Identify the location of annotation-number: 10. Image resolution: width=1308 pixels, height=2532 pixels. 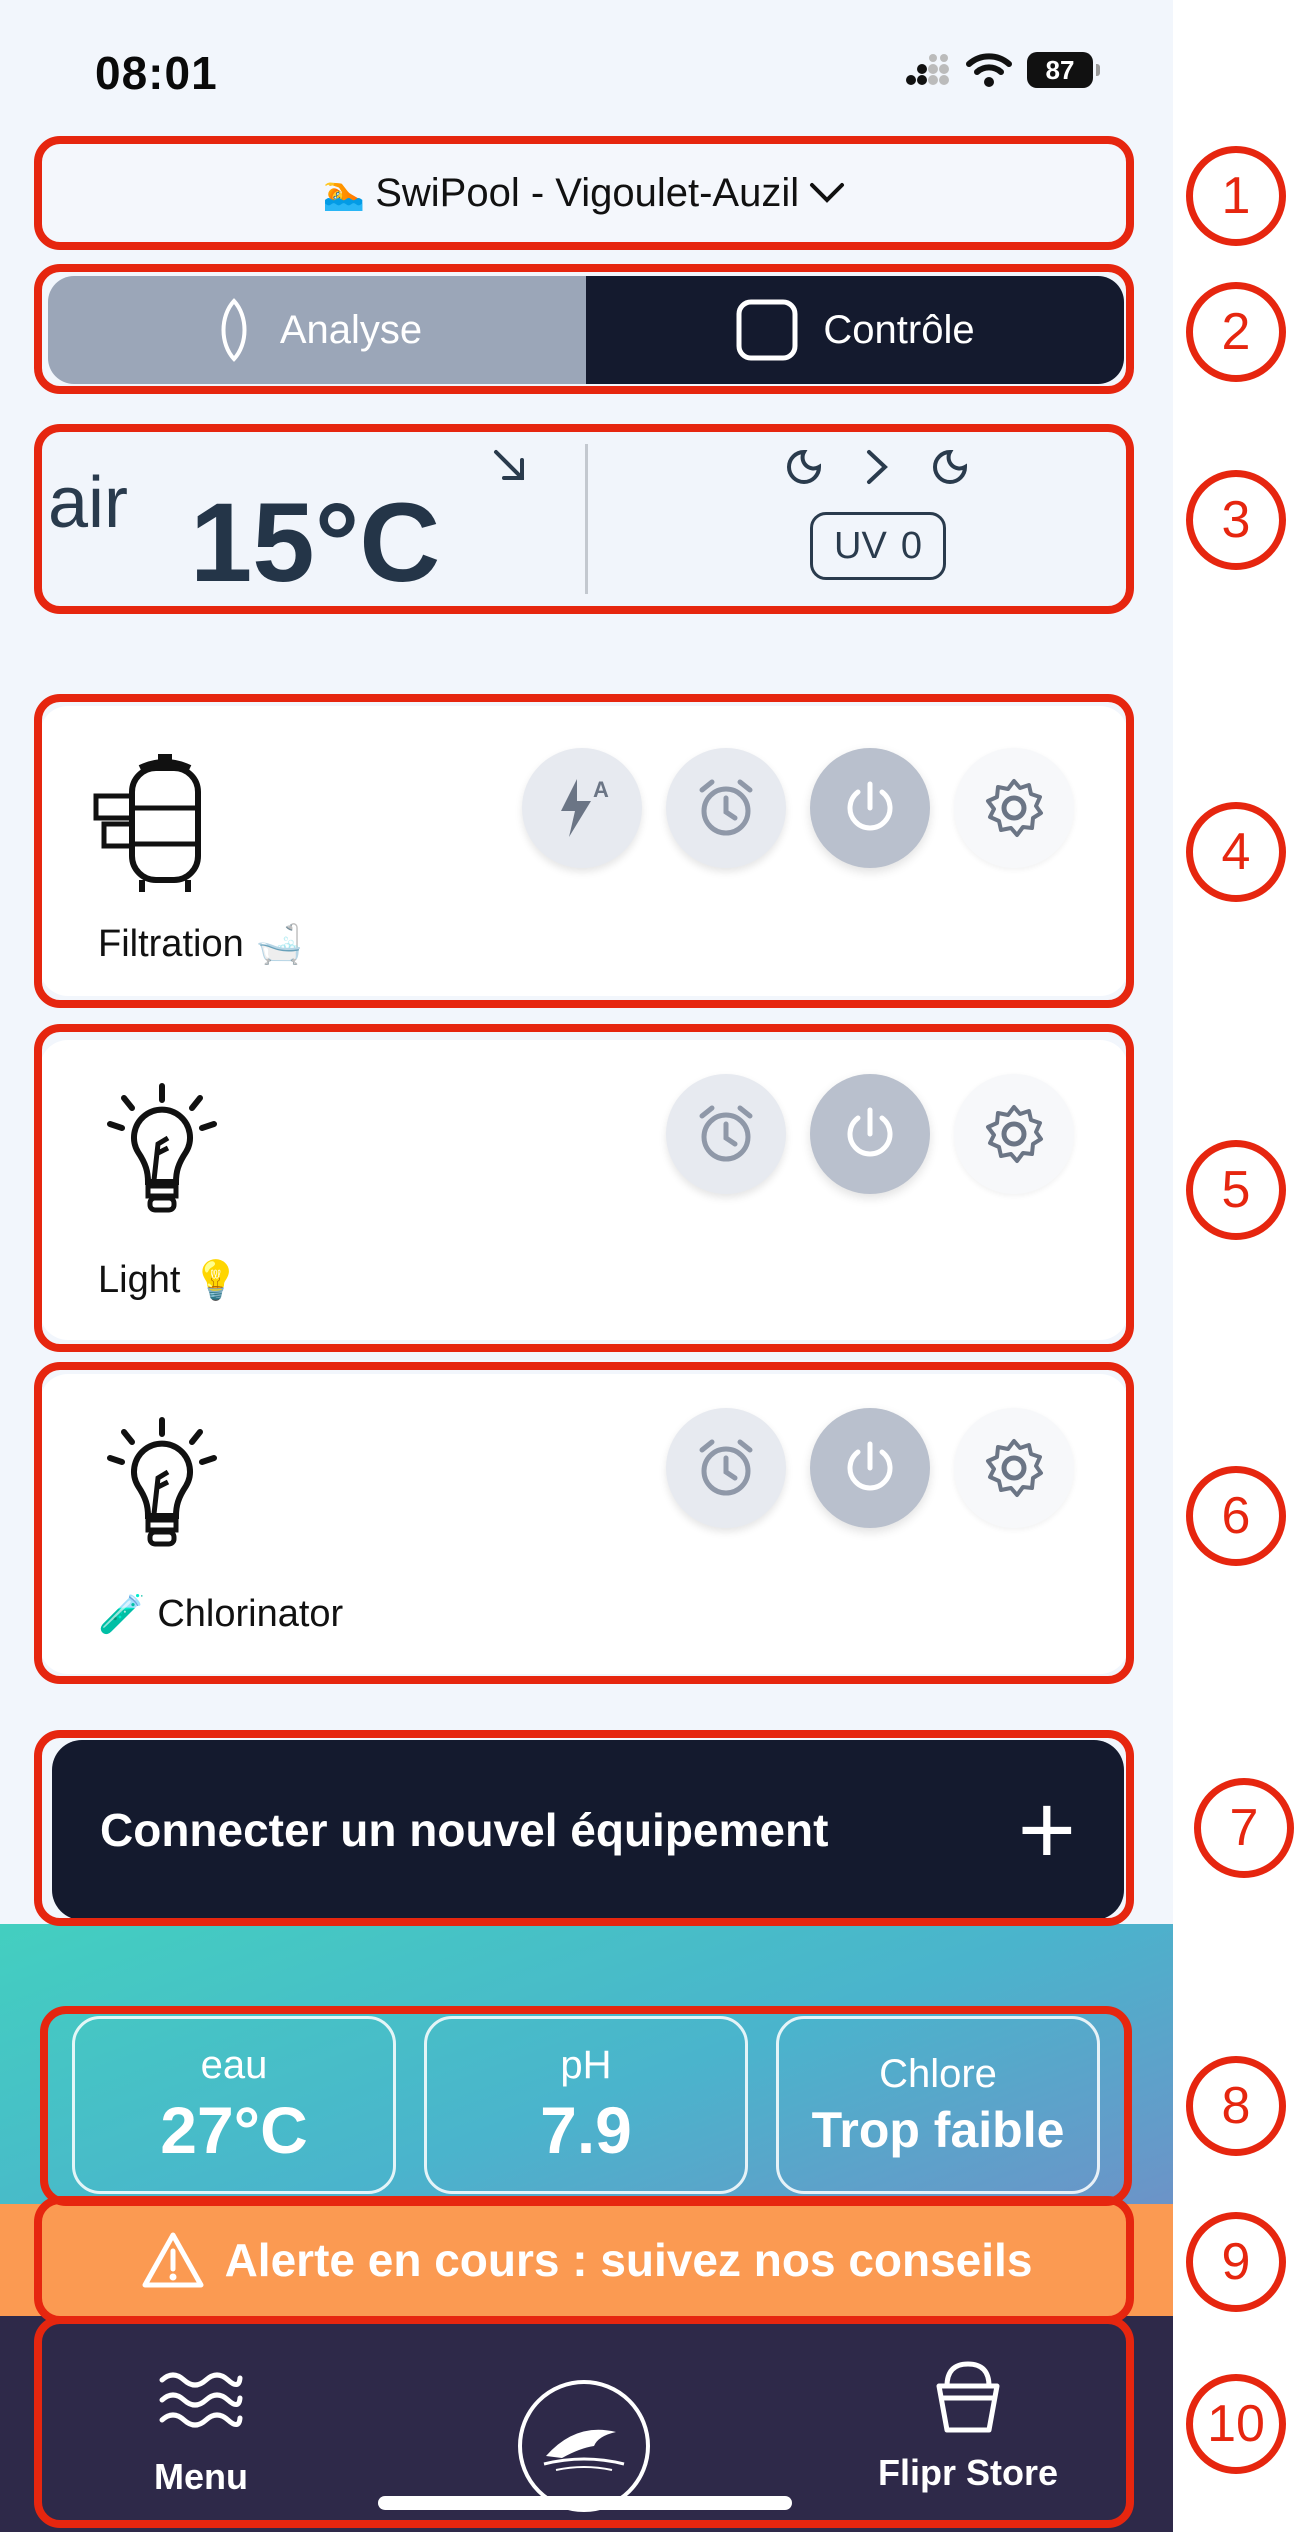
(1236, 2424).